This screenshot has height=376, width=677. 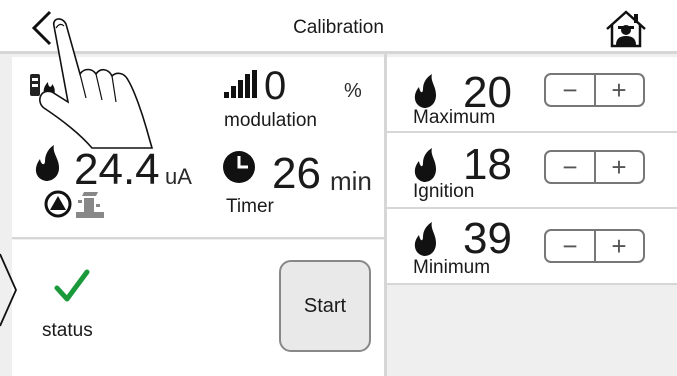 I want to click on minimum-label: Minimum, so click(x=452, y=267).